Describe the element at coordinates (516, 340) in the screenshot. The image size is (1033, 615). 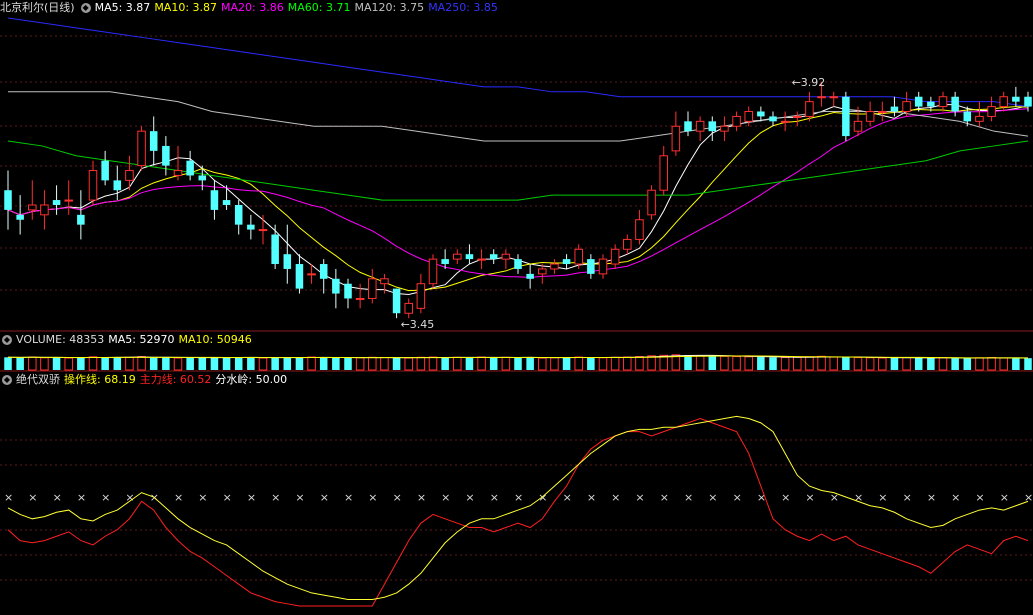
I see `volume-header: ◆ VOLUME: 48353 MA5: 52970 MA10: 50946` at that location.